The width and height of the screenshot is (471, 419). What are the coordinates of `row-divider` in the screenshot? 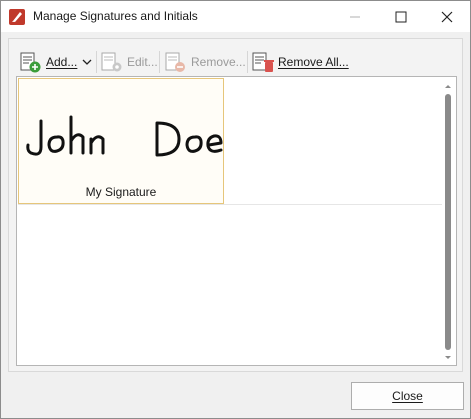 It's located at (230, 204).